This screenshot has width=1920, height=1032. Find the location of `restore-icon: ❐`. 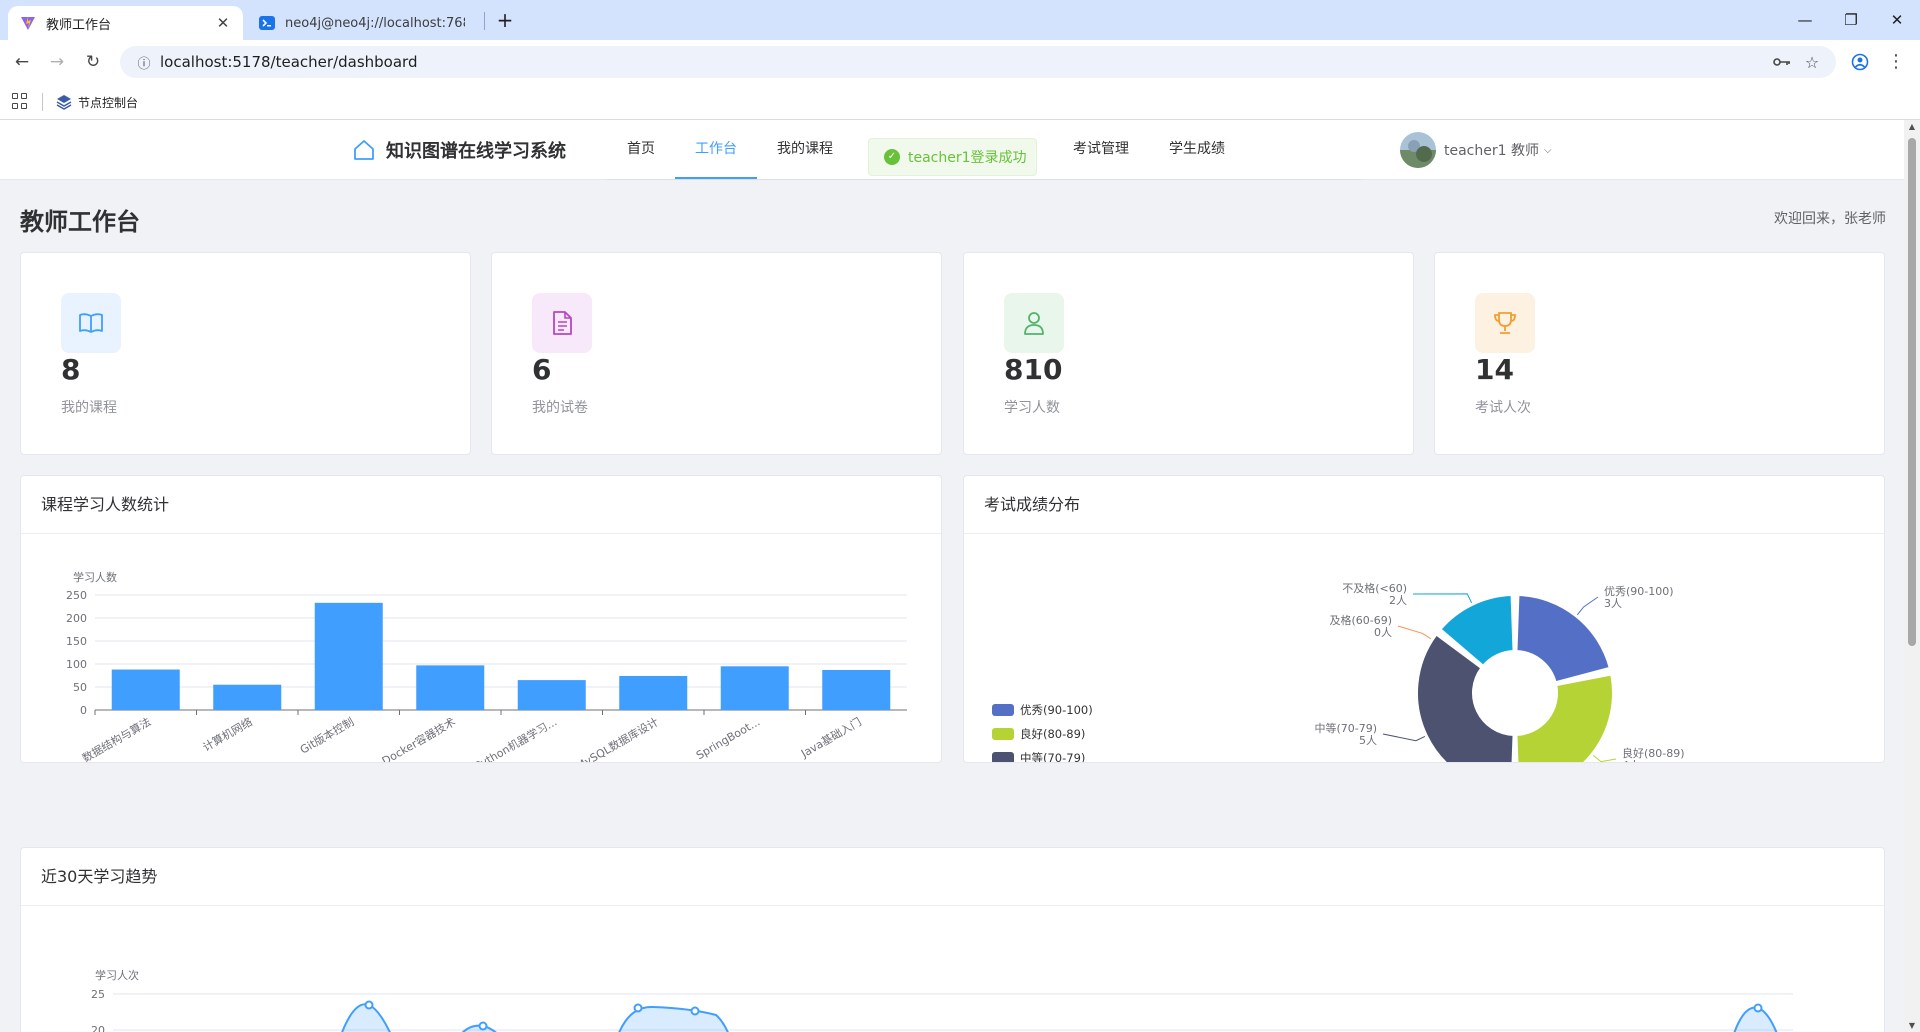

restore-icon: ❐ is located at coordinates (1851, 20).